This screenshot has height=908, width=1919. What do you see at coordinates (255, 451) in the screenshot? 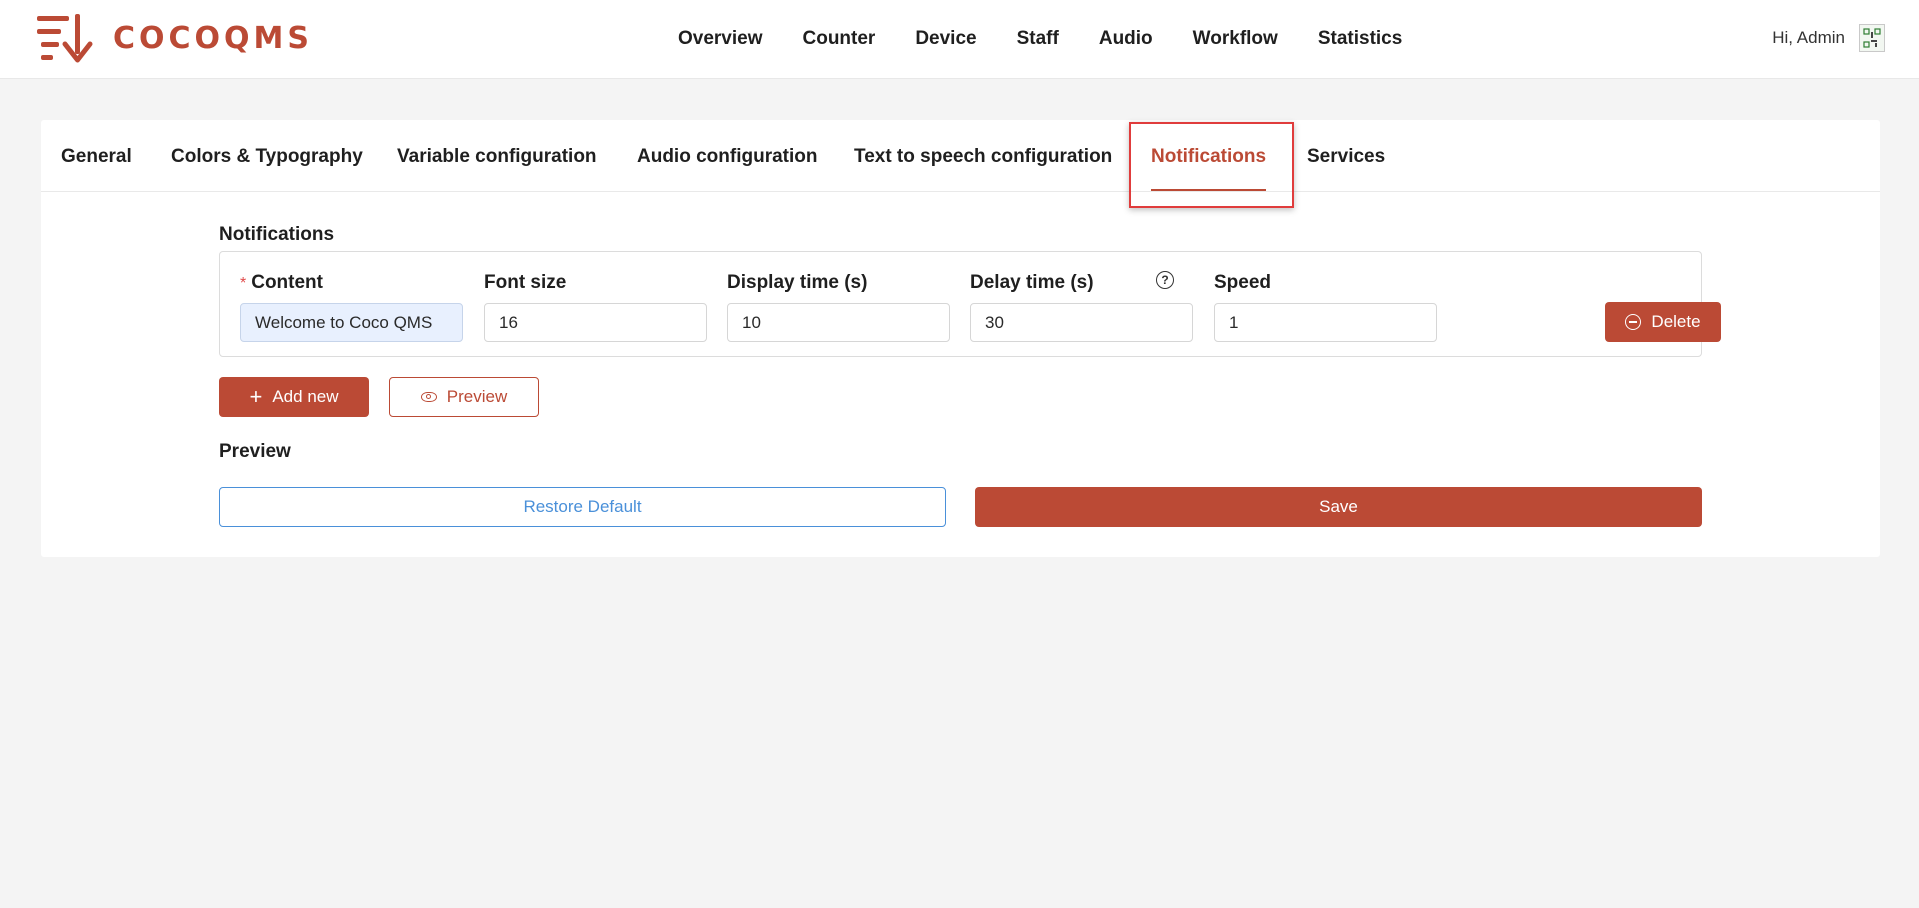
I see `preview-title: Preview` at bounding box center [255, 451].